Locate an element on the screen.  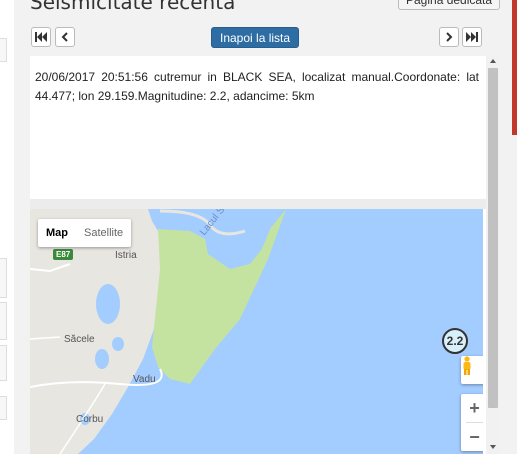
zoom-out-button: − is located at coordinates (472, 437).